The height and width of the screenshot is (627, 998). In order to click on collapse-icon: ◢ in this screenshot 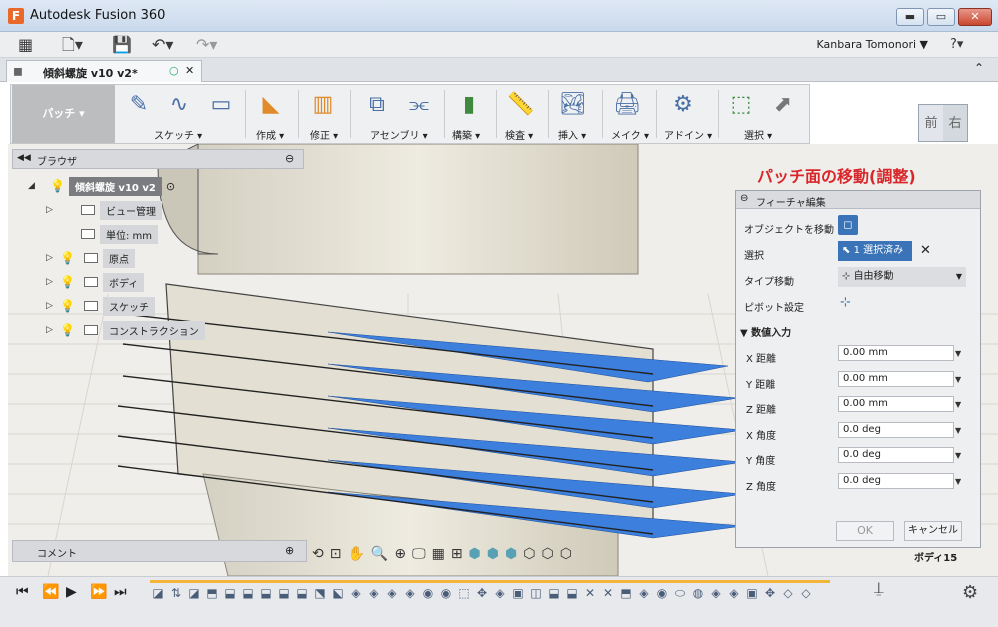, I will do `click(33, 186)`.